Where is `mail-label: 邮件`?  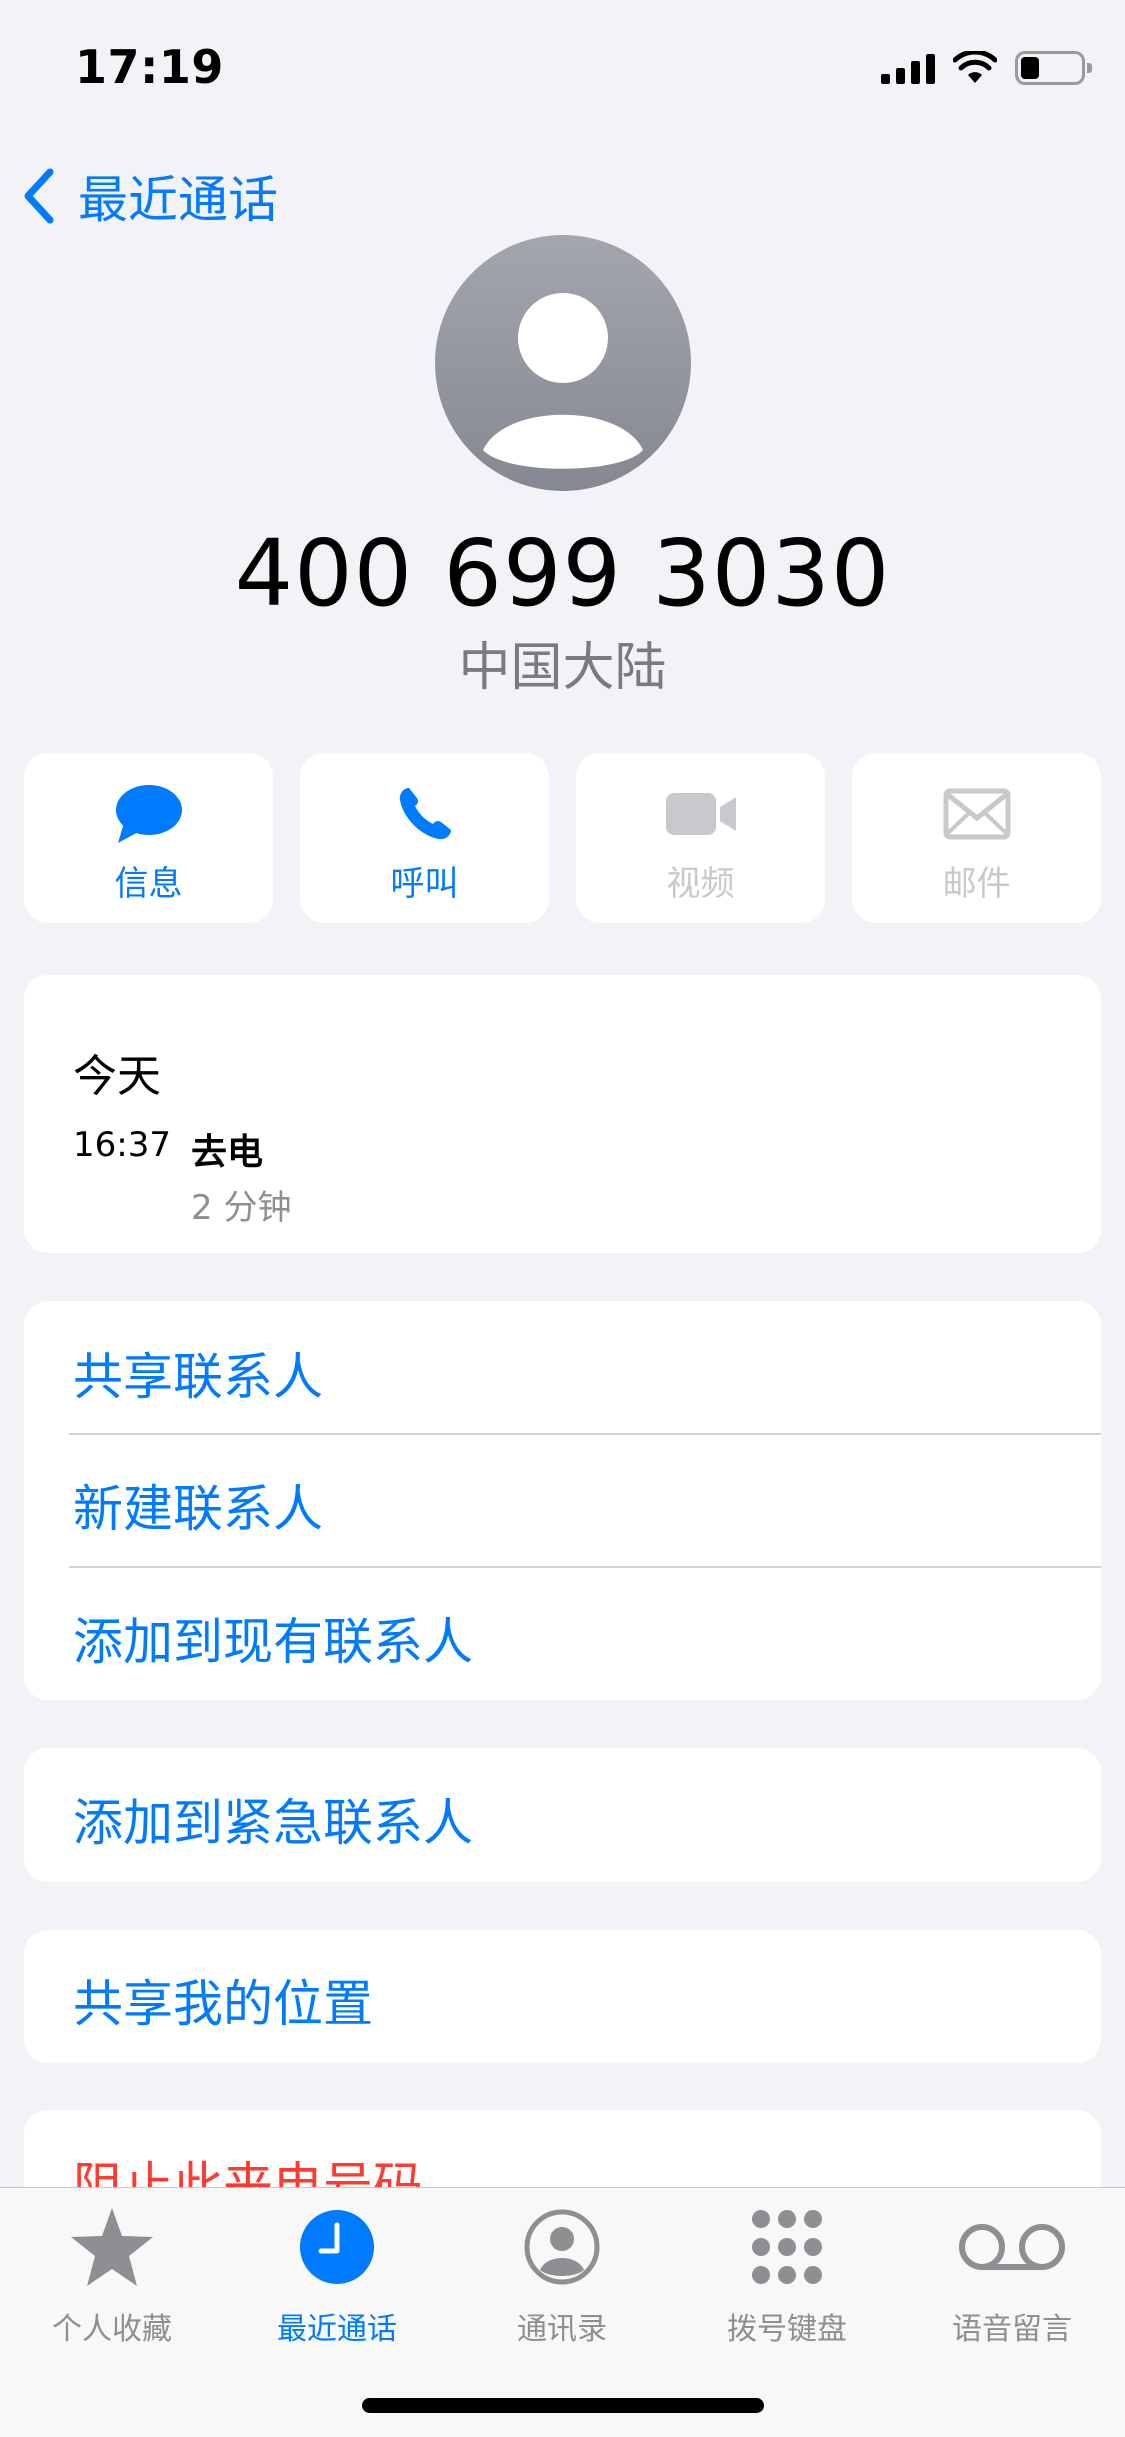 mail-label: 邮件 is located at coordinates (976, 884).